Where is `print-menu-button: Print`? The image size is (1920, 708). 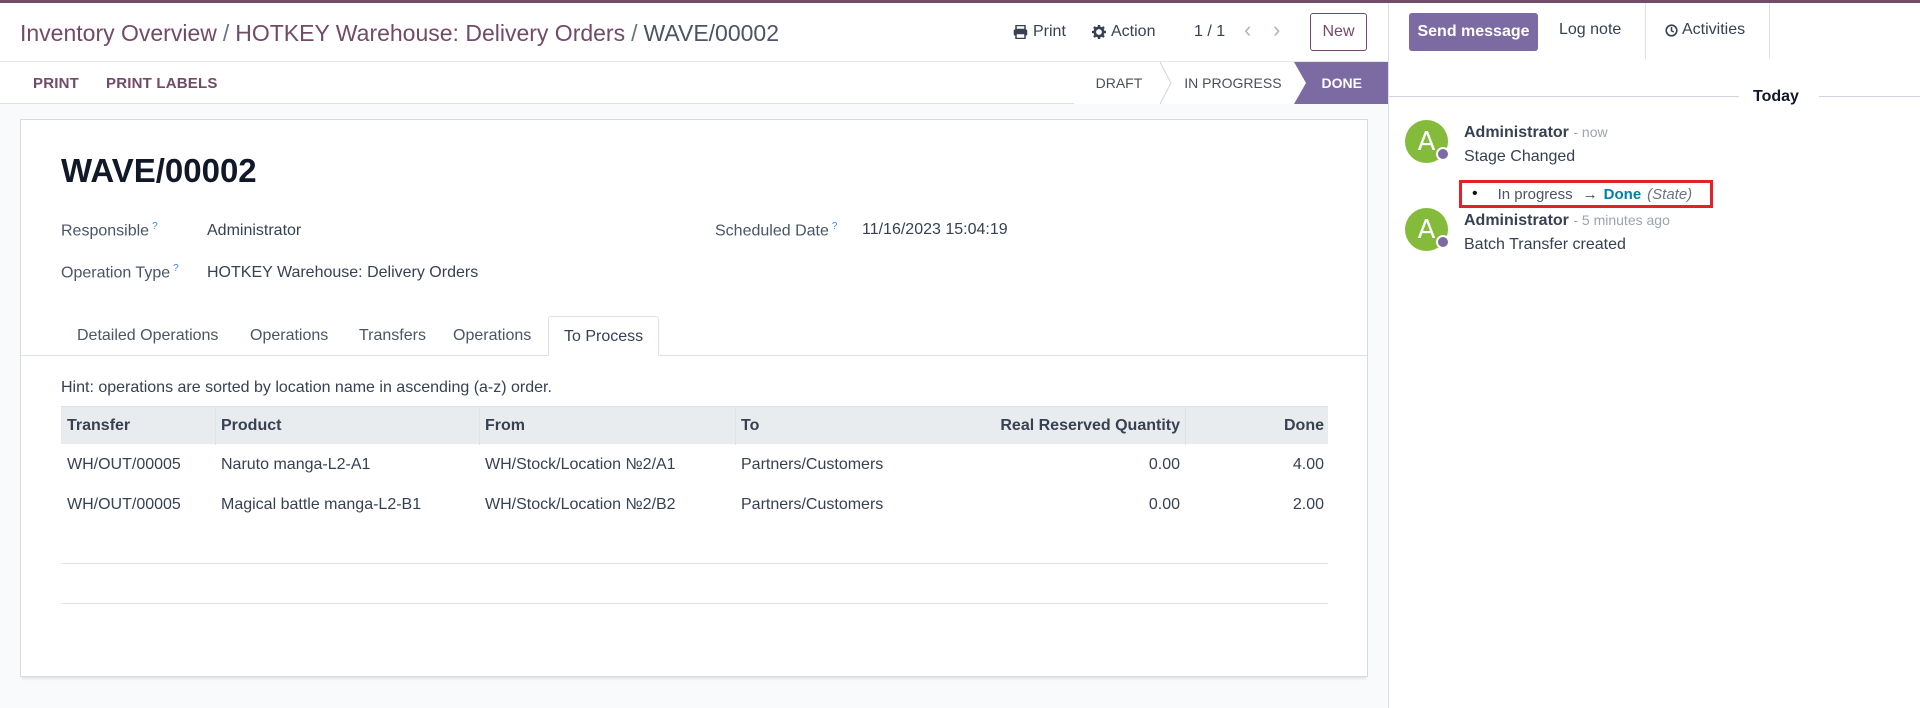
print-menu-button: Print is located at coordinates (1039, 32).